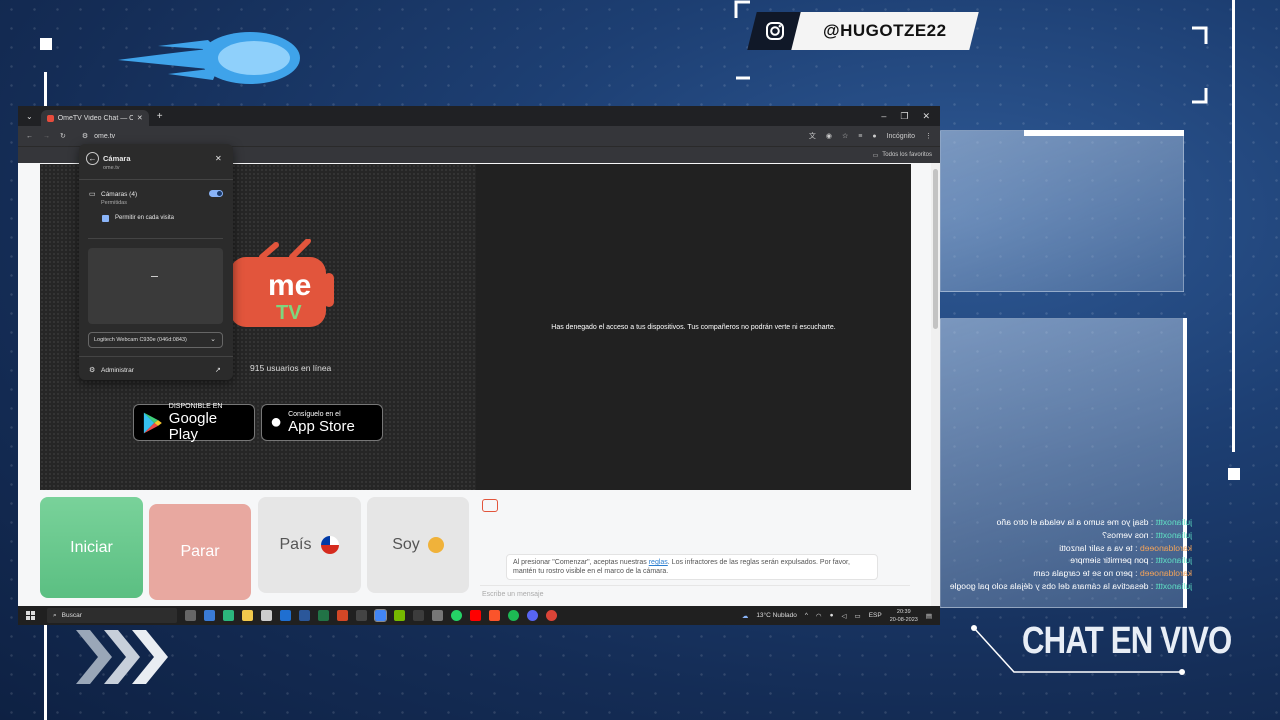  What do you see at coordinates (1125, 547) in the screenshot?
I see `chat-message: karoldanoeeb : te va a salir lanzotti` at bounding box center [1125, 547].